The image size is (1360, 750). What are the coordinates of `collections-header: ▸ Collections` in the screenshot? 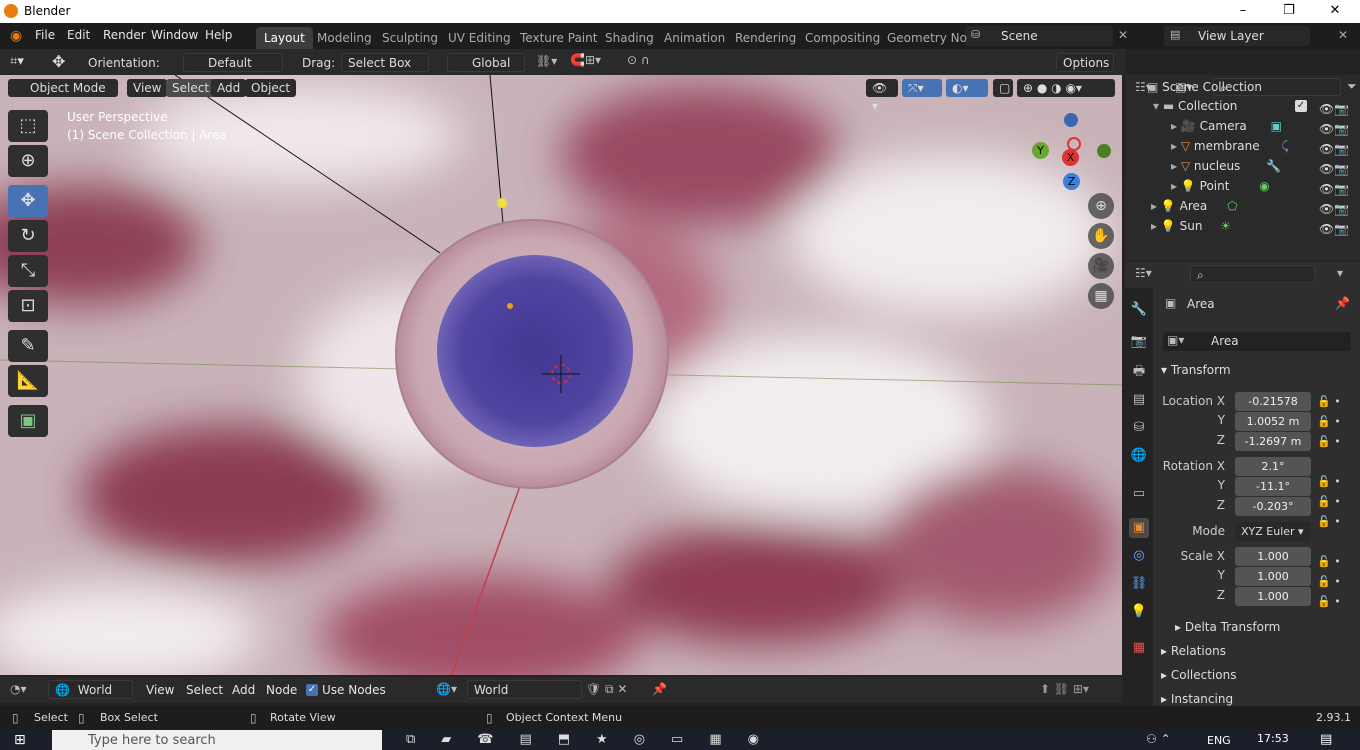 It's located at (1198, 675).